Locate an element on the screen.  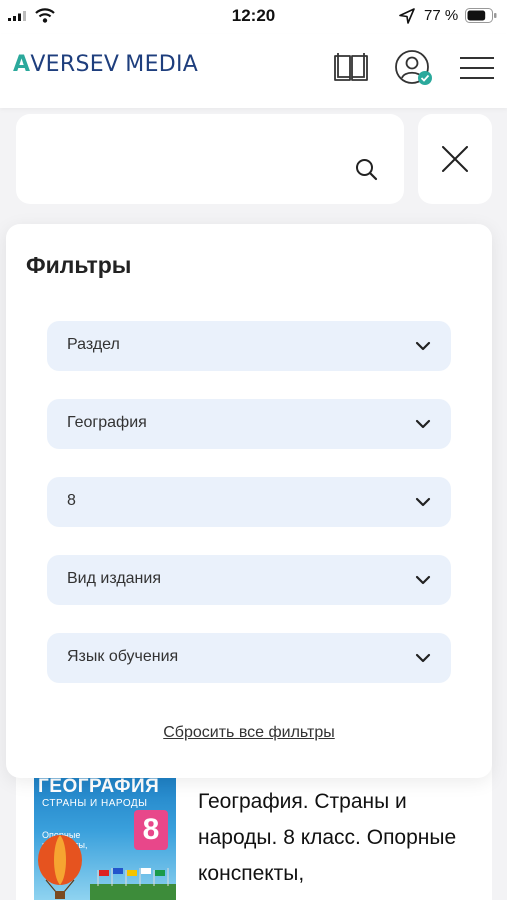
user-profile-icon is located at coordinates (414, 68).